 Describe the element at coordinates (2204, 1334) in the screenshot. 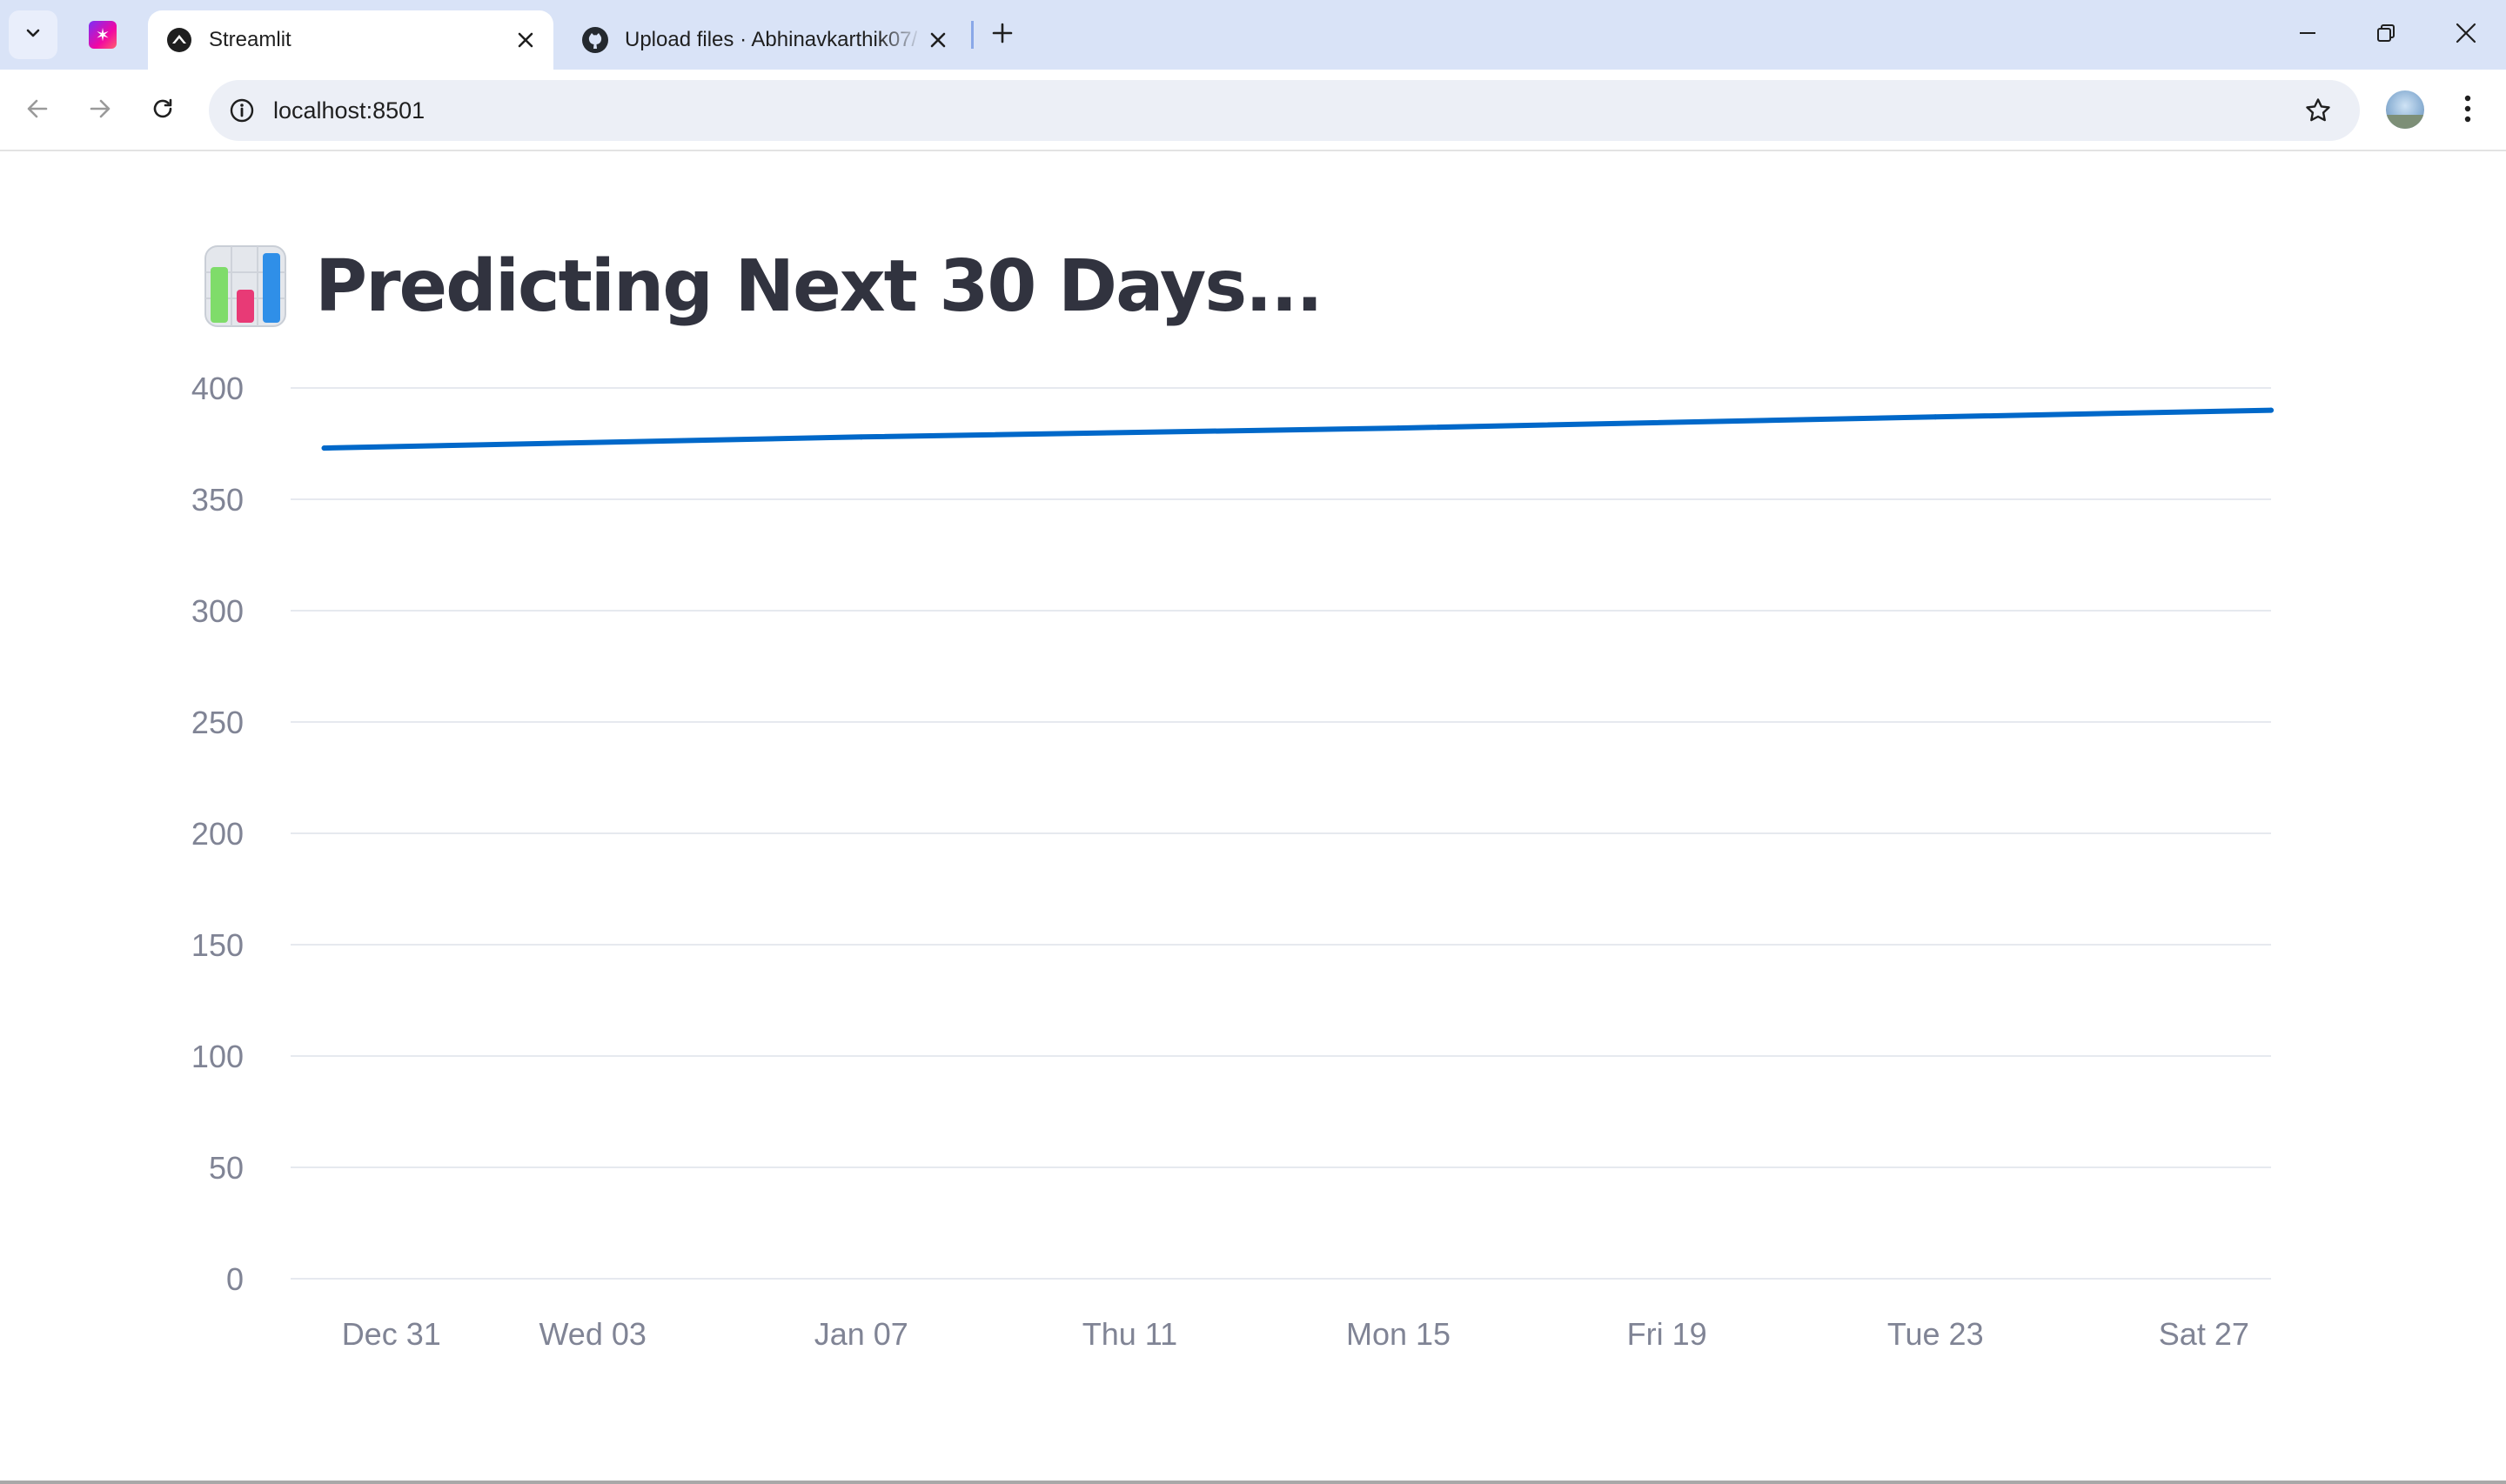

I see `x-tick-label: Sat 27` at that location.